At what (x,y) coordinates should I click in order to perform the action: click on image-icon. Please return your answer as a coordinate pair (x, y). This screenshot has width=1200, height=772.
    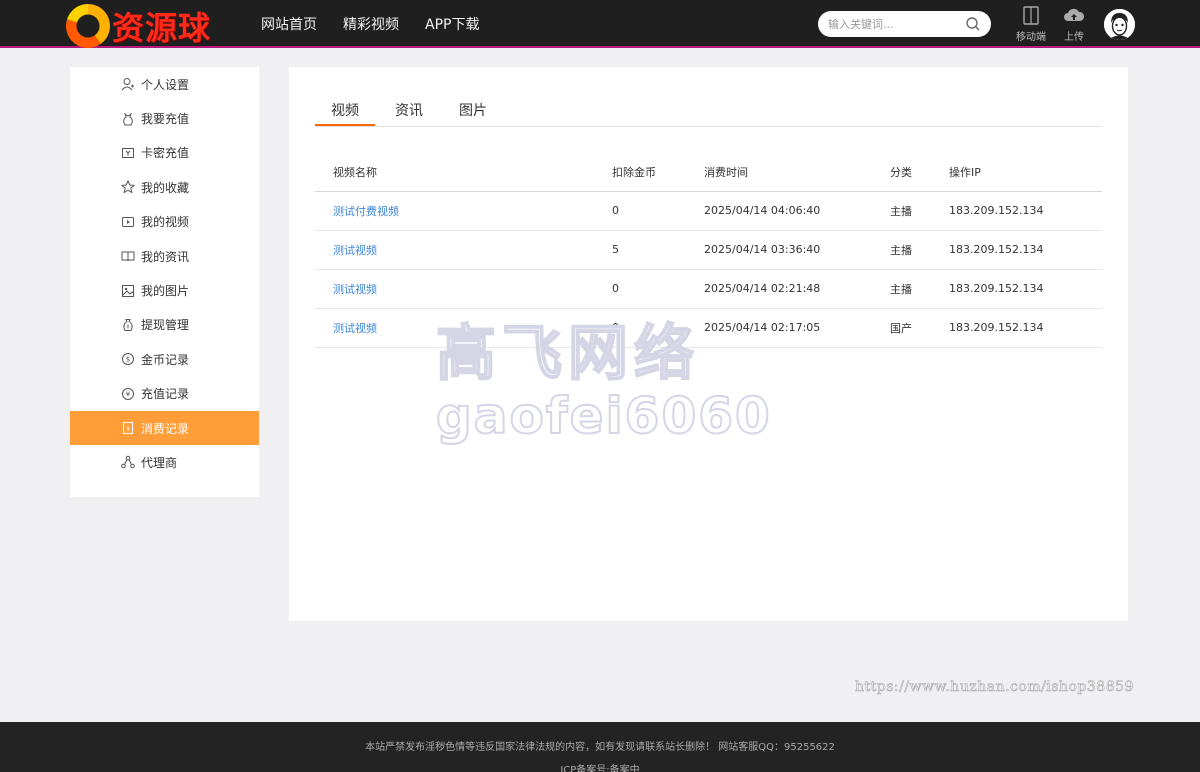
    Looking at the image, I should click on (128, 291).